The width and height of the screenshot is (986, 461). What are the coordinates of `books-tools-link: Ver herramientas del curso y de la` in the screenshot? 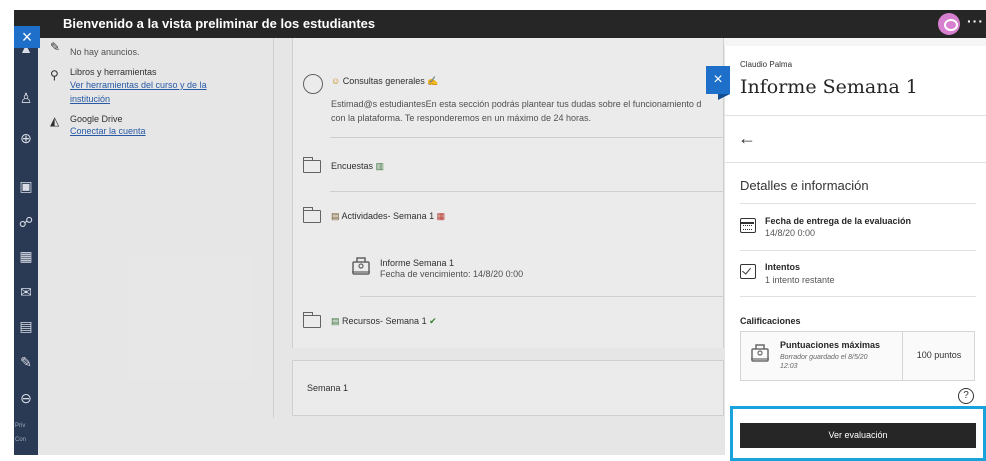 It's located at (138, 85).